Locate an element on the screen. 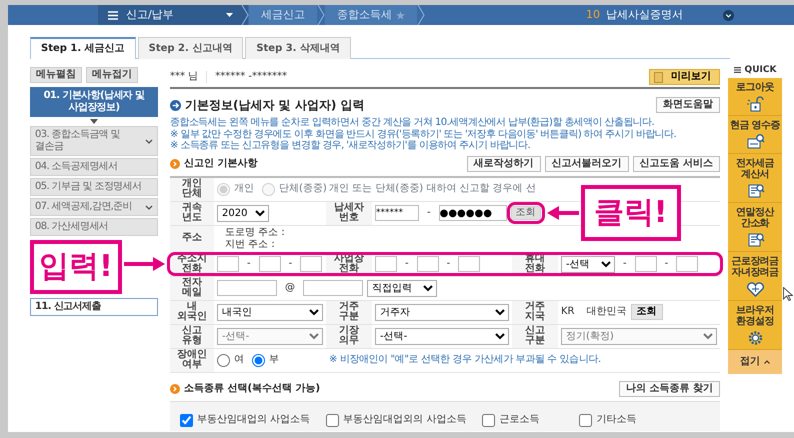 Image resolution: width=794 pixels, height=438 pixels. document-icon is located at coordinates (658, 77).